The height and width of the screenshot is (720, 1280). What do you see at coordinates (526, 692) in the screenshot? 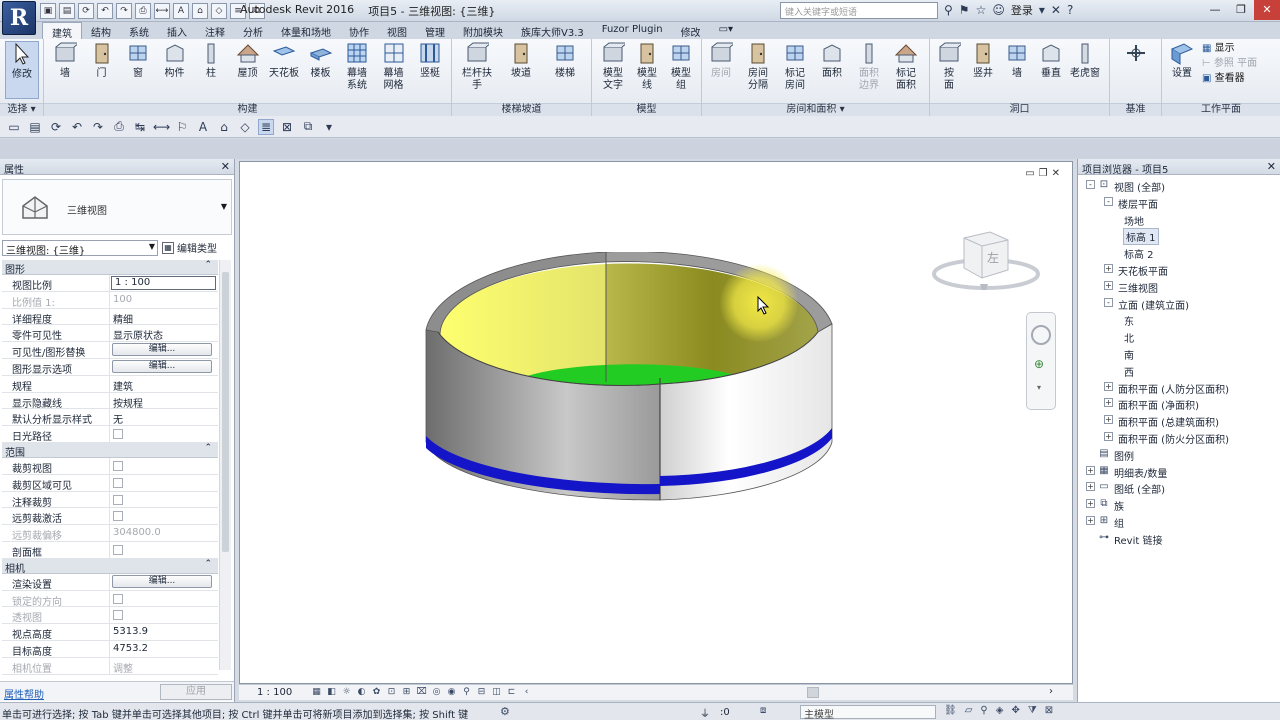
I see `scroll-left-icon: ‹` at bounding box center [526, 692].